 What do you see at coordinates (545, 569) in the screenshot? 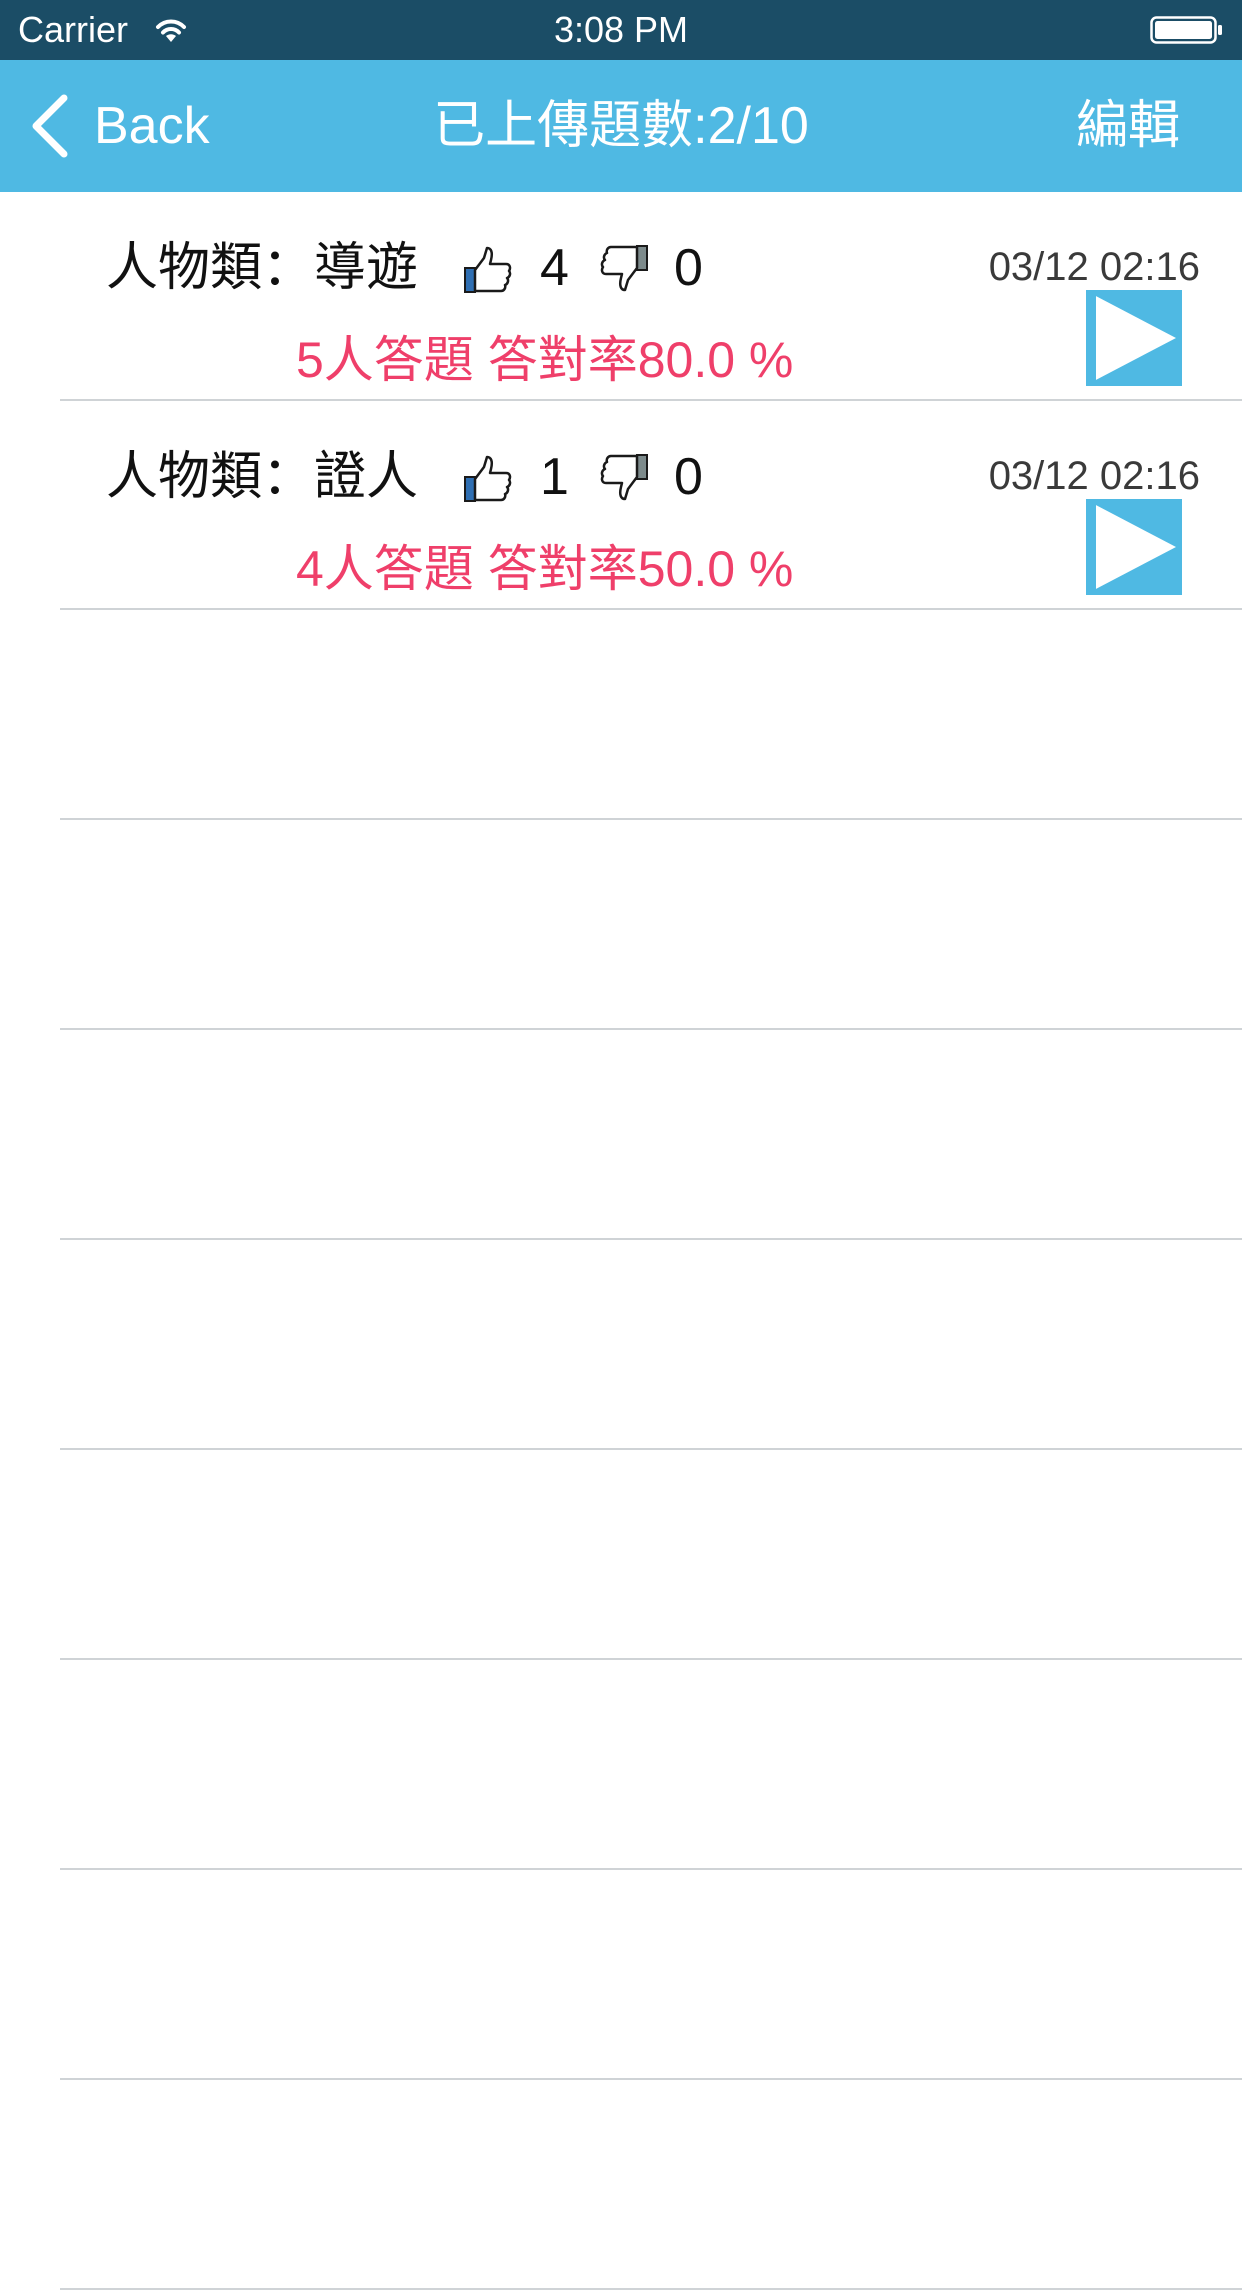
I see `answer-stats: 4人答題 答對率50.0 %` at bounding box center [545, 569].